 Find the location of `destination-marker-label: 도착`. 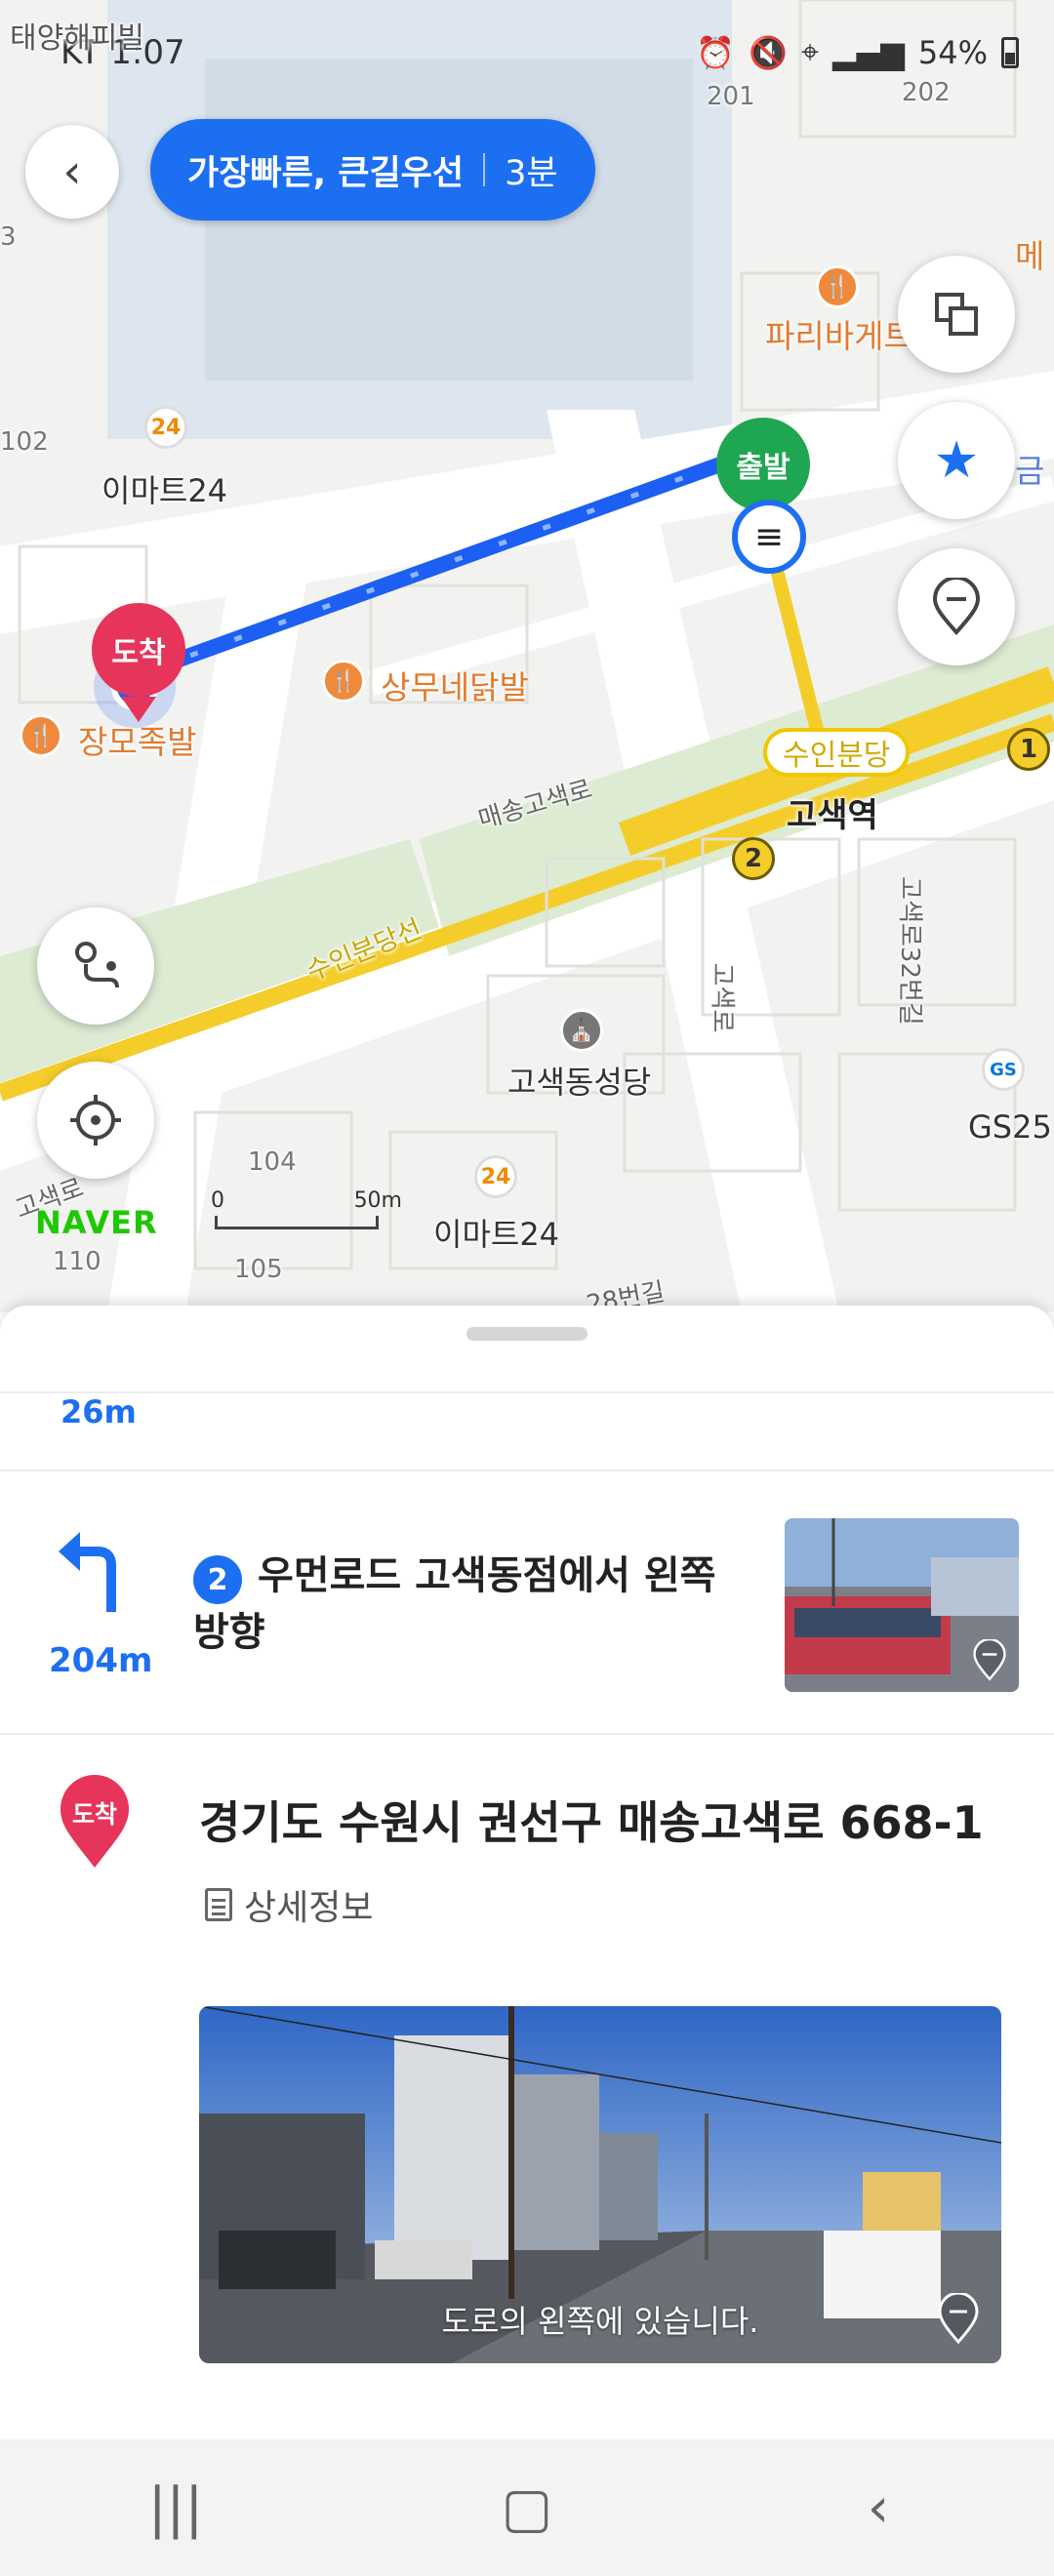

destination-marker-label: 도착 is located at coordinates (138, 650).